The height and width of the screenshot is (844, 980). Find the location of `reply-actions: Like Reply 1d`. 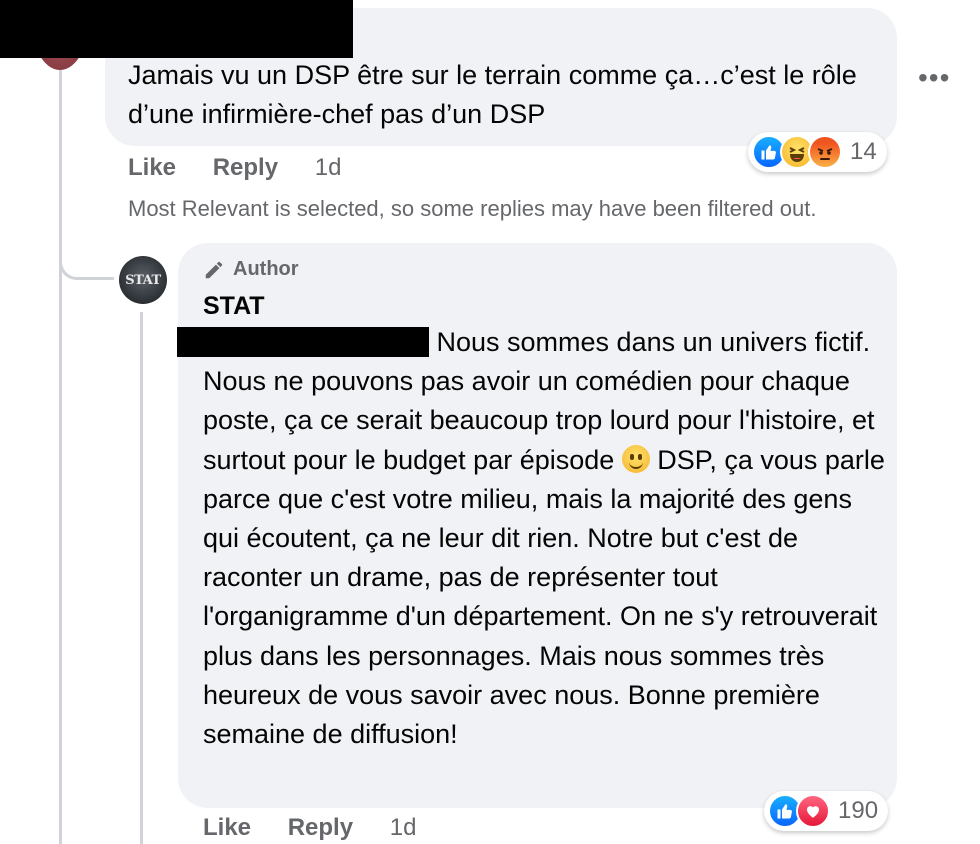

reply-actions: Like Reply 1d is located at coordinates (309, 828).